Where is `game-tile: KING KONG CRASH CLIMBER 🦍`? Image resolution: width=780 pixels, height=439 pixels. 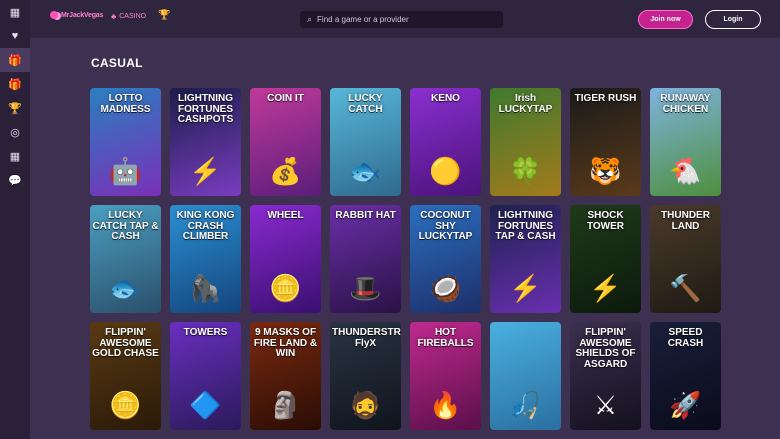 game-tile: KING KONG CRASH CLIMBER 🦍 is located at coordinates (205, 259).